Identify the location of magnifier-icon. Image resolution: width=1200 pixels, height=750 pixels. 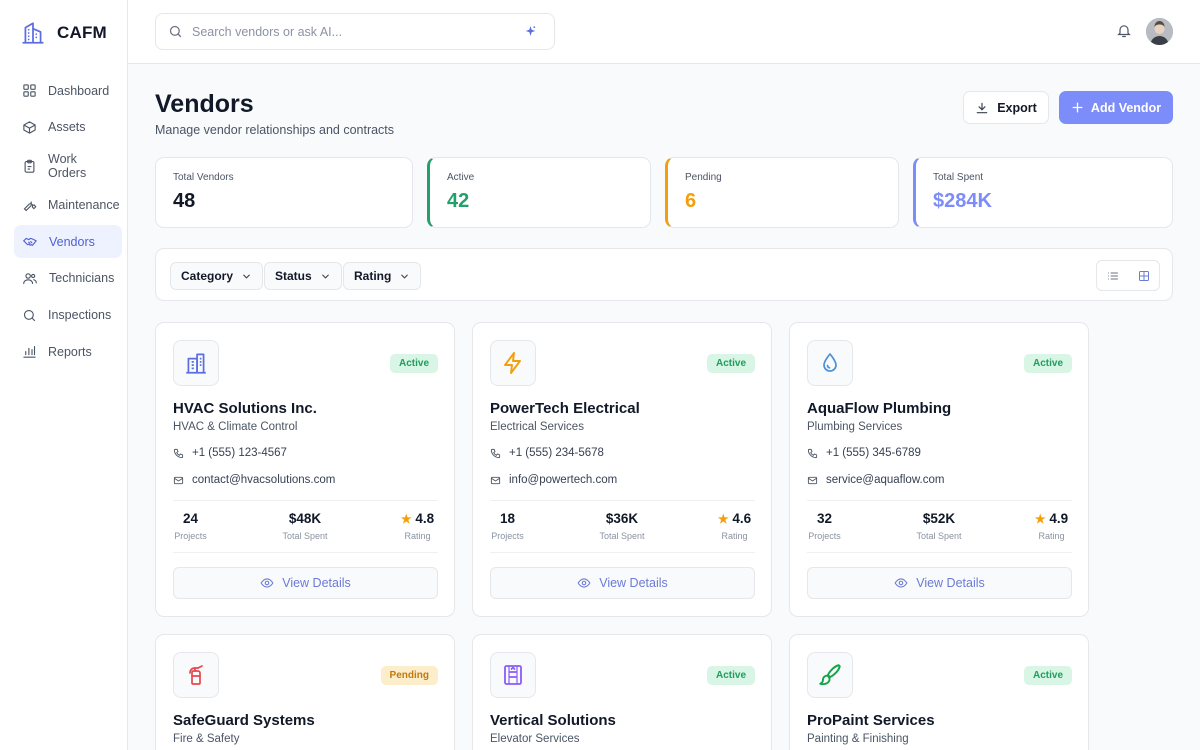
(29, 315).